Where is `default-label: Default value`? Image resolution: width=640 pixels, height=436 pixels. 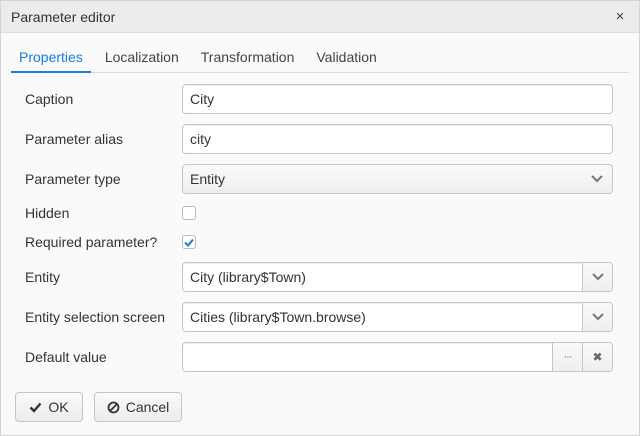
default-label: Default value is located at coordinates (66, 357).